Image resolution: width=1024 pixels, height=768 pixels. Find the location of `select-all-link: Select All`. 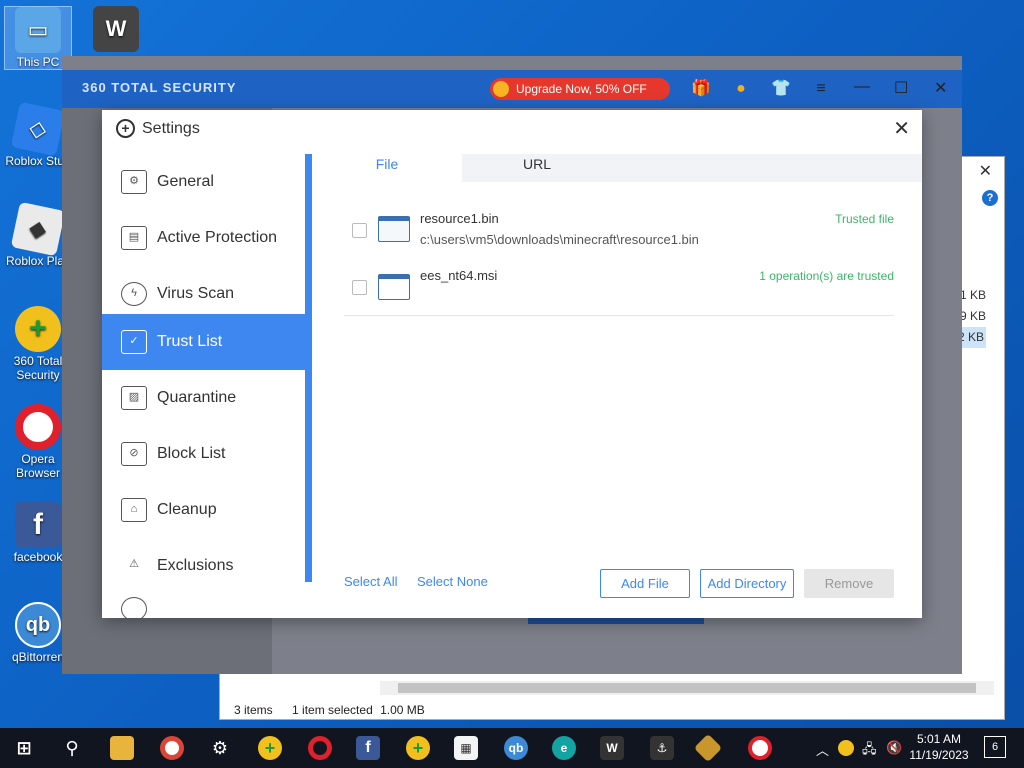

select-all-link: Select All is located at coordinates (370, 581).